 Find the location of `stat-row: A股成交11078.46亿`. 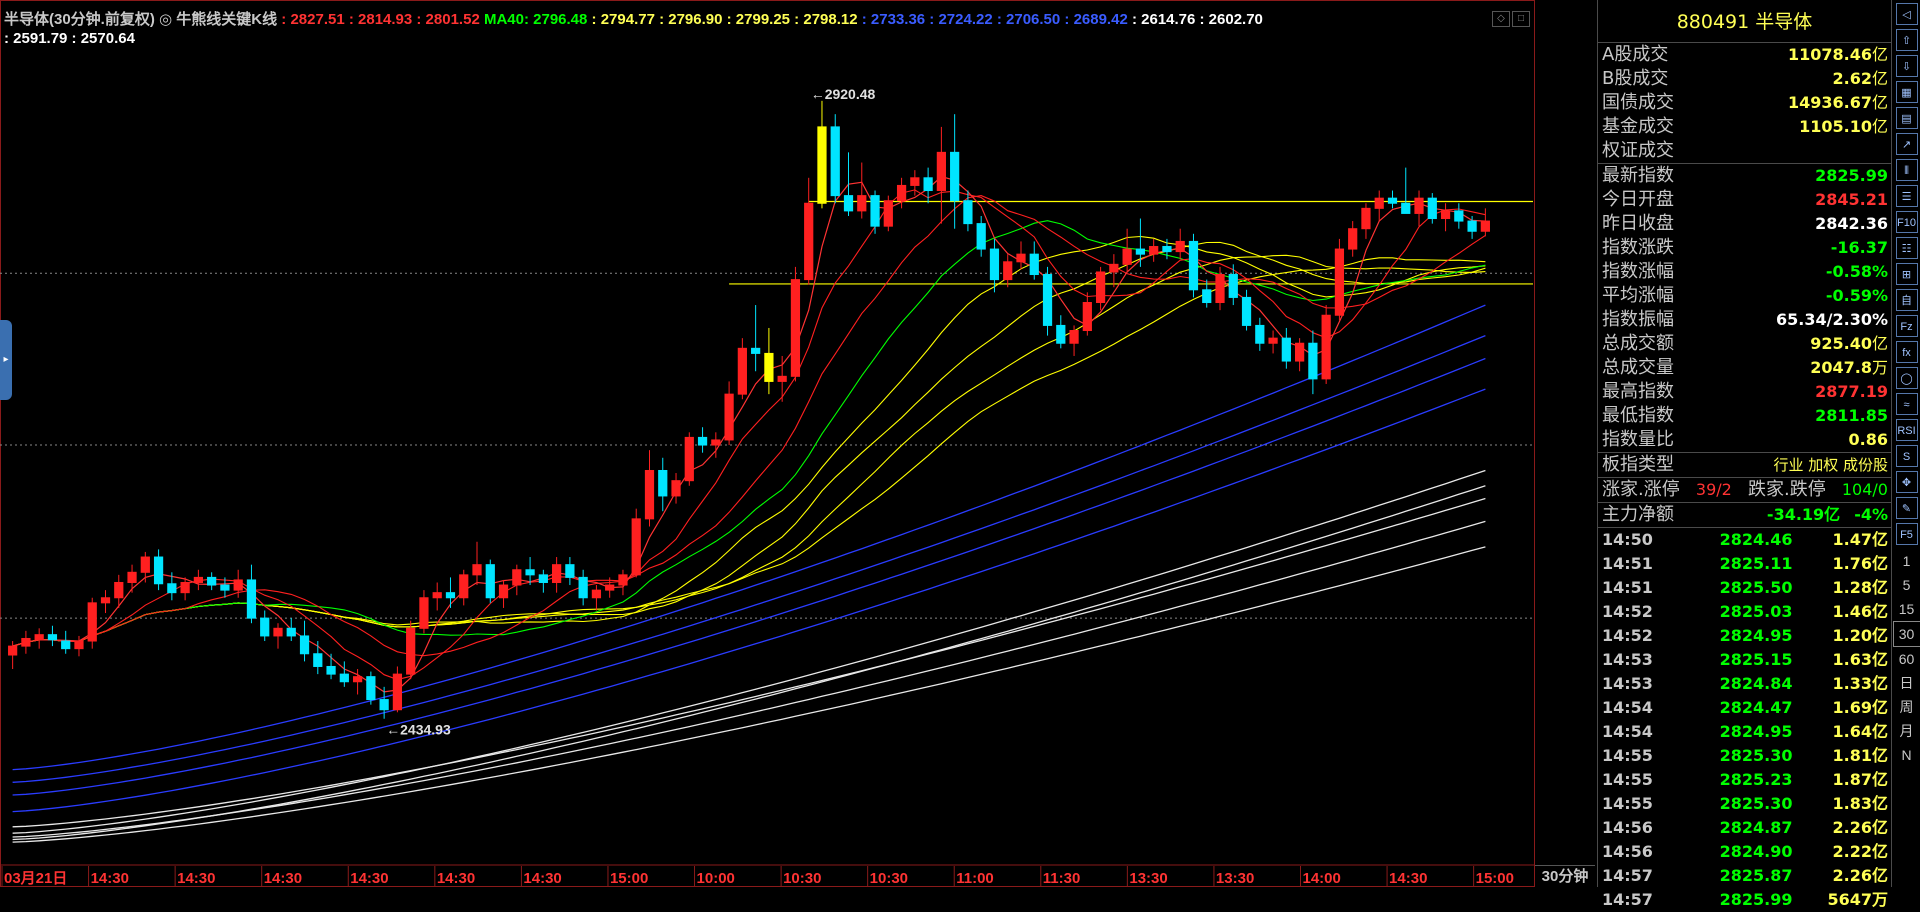

stat-row: A股成交11078.46亿 is located at coordinates (1744, 55).